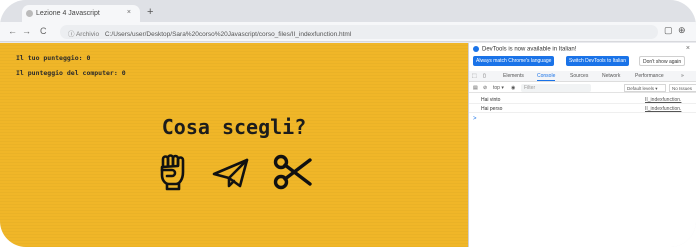 This screenshot has width=696, height=247. What do you see at coordinates (579, 76) in the screenshot?
I see `tab-sources: Sources` at bounding box center [579, 76].